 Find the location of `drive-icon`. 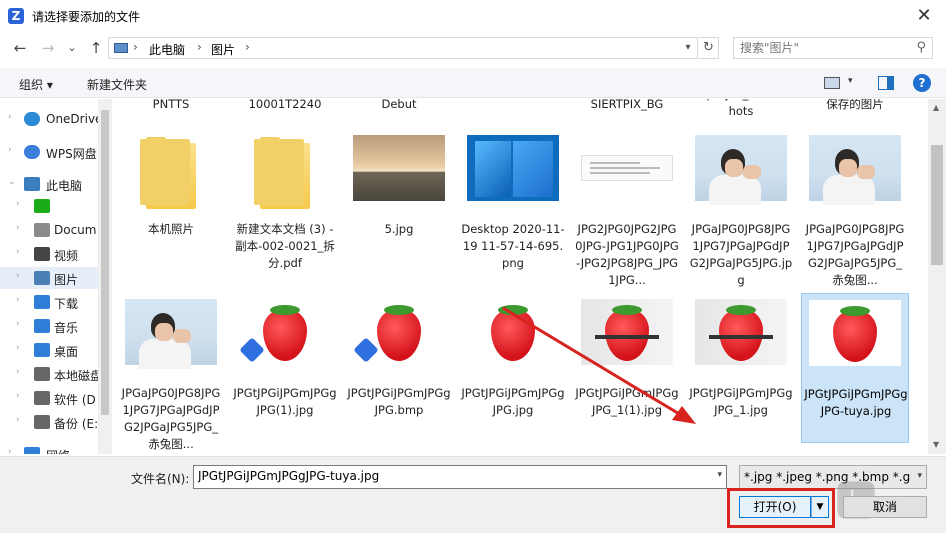

drive-icon is located at coordinates (42, 398).